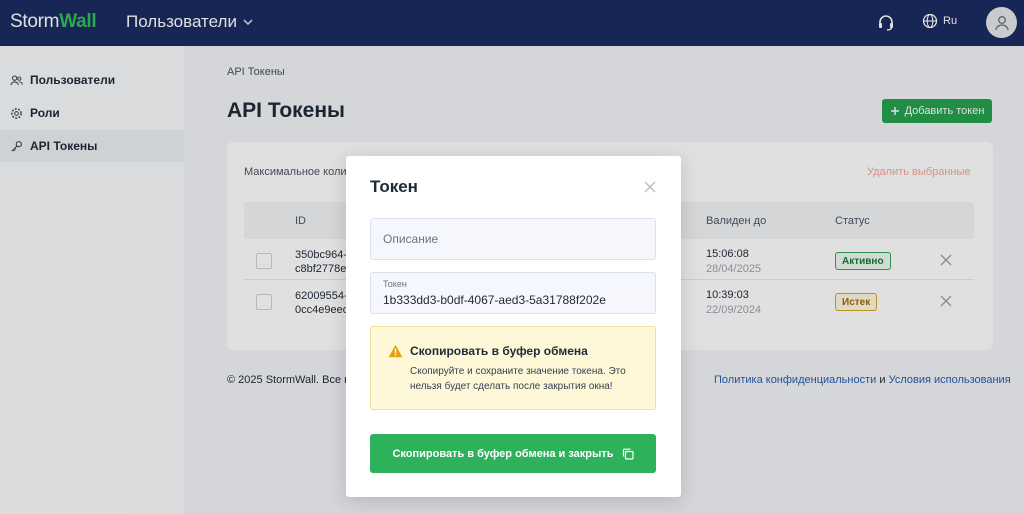  I want to click on description-field-wrapper, so click(513, 239).